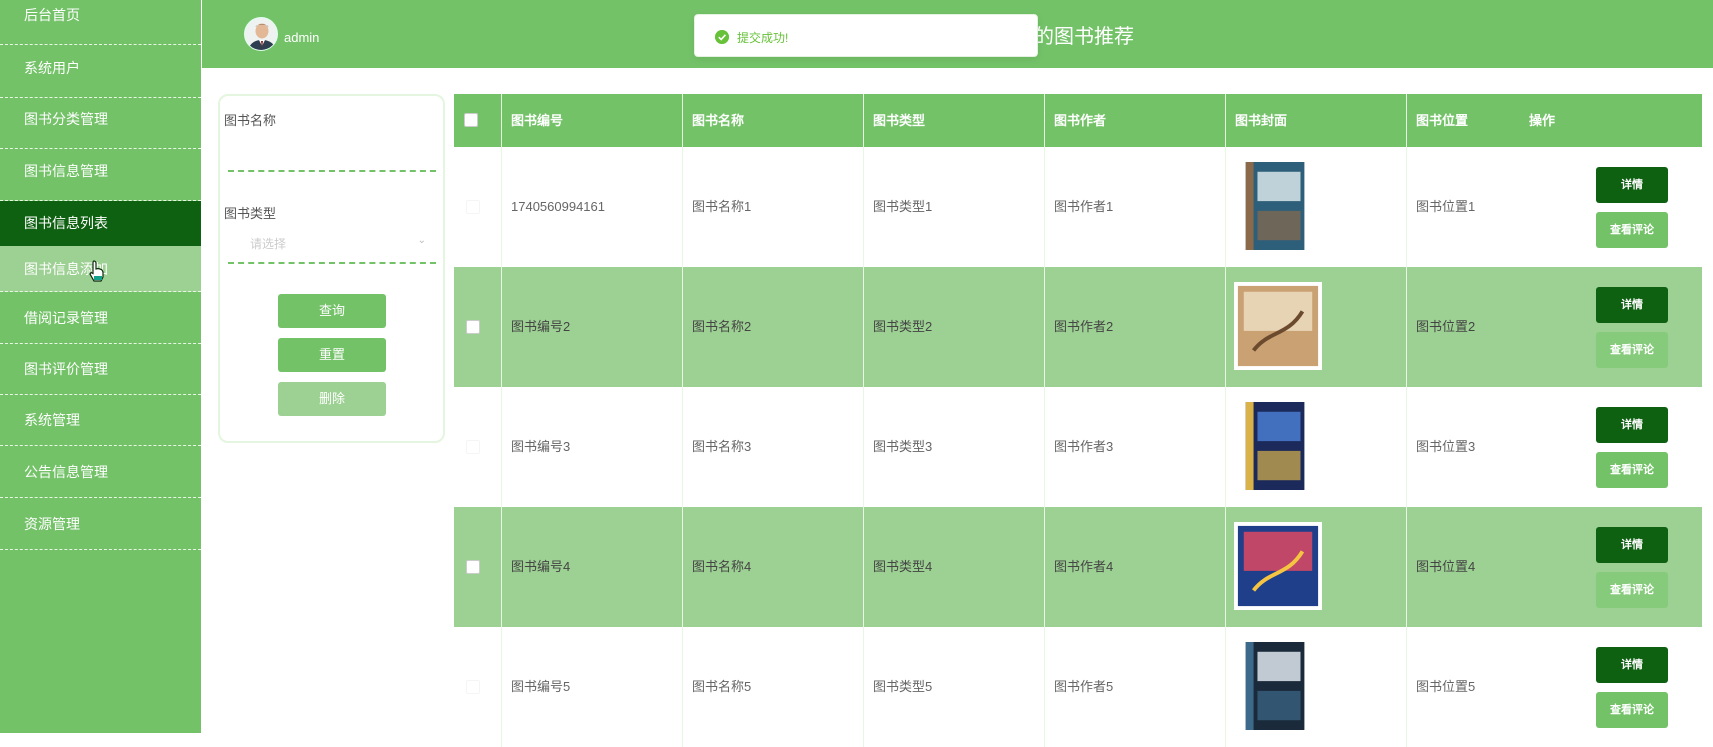 The image size is (1713, 747). Describe the element at coordinates (332, 149) in the screenshot. I see `book-name-input` at that location.